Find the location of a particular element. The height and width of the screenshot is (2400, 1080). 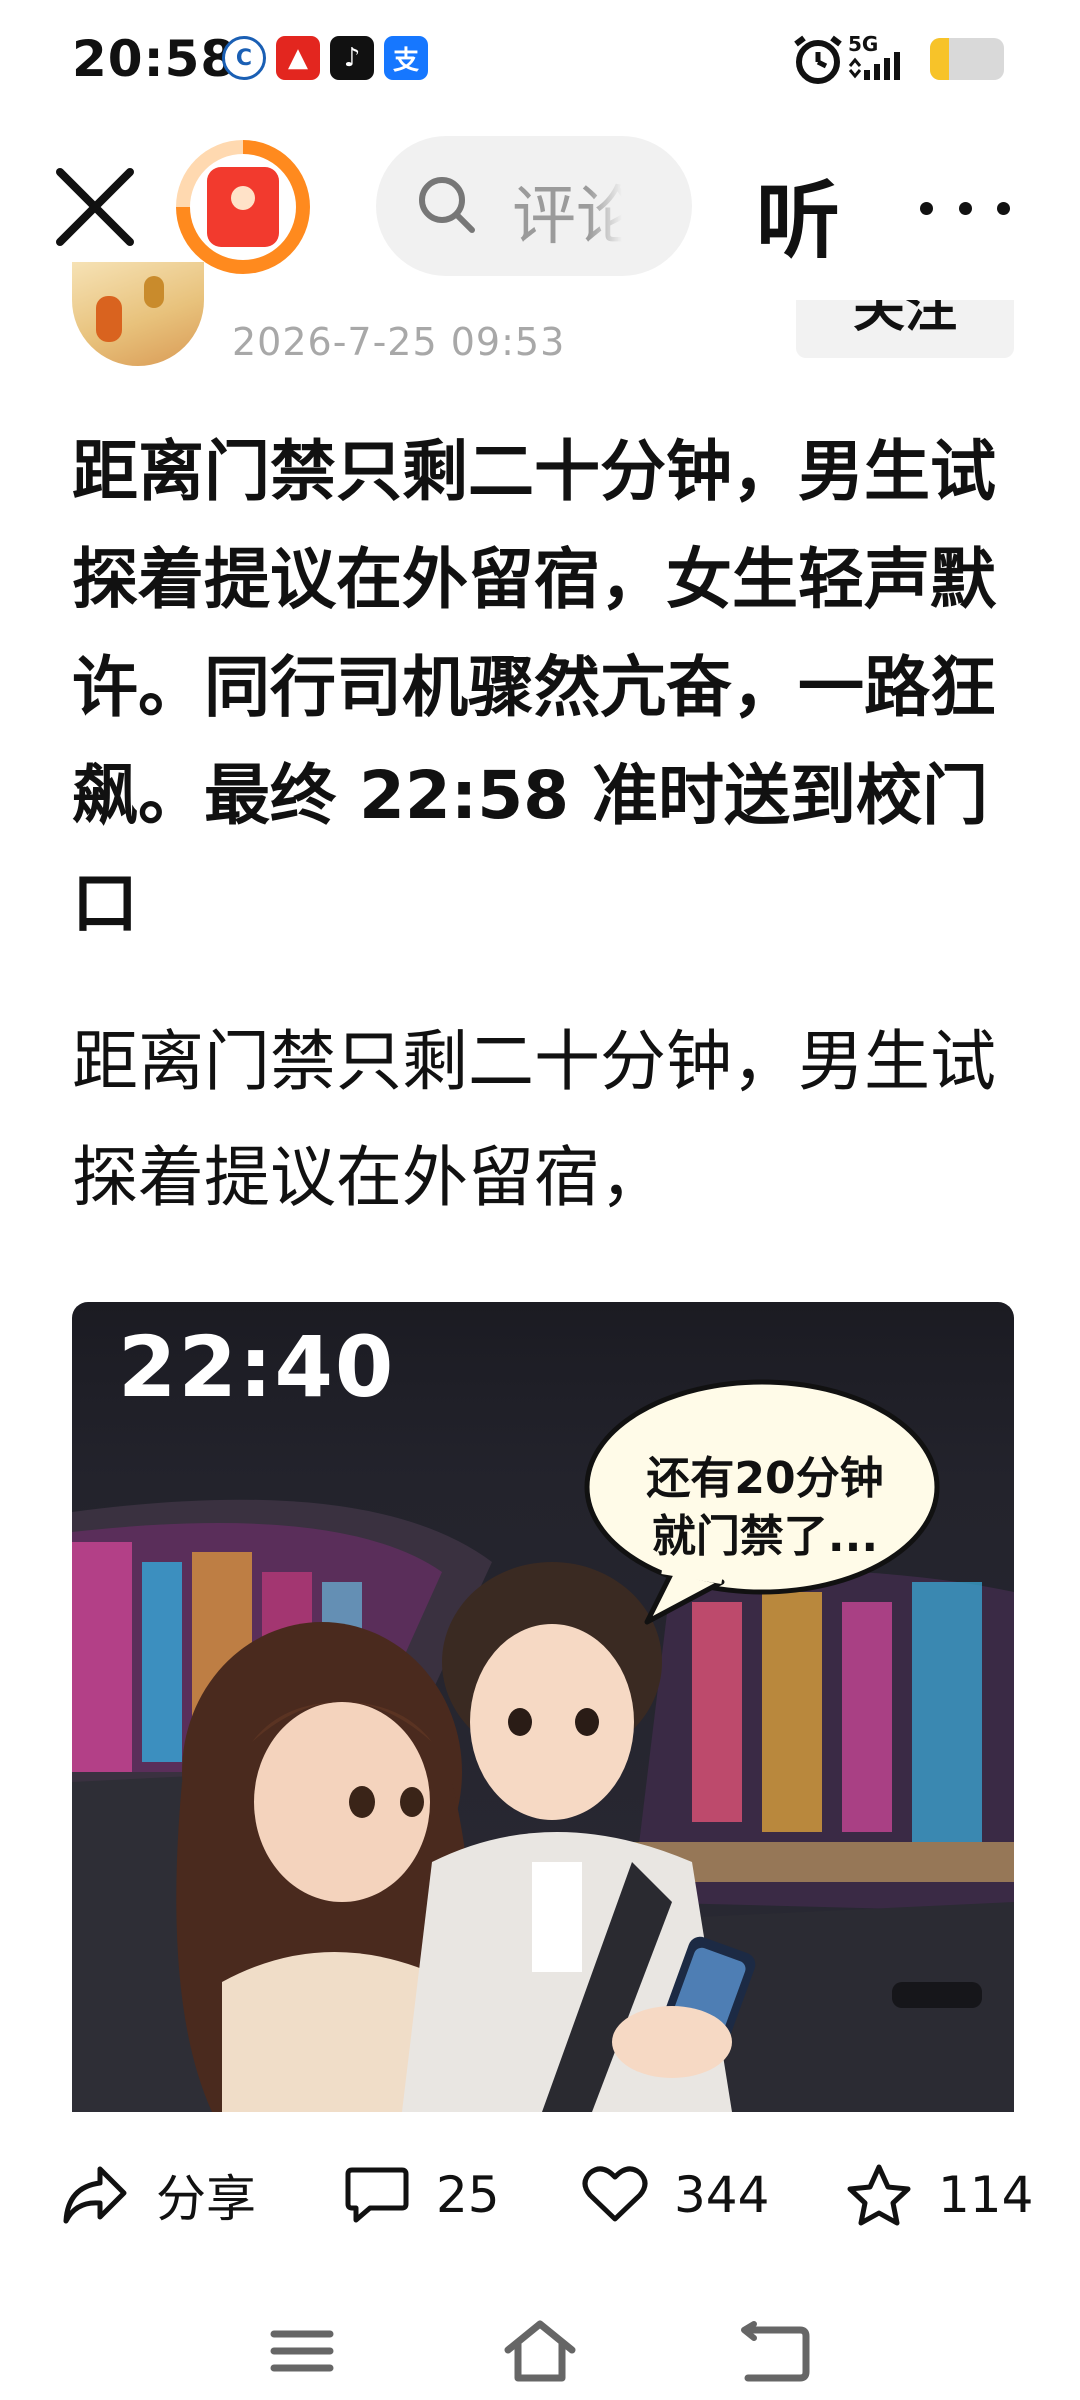

search-placeholder: 评论 is located at coordinates (567, 217).